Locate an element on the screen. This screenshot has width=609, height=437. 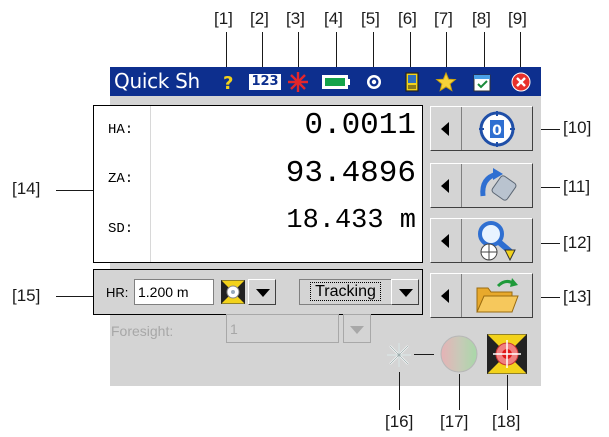
tracking-mode-select: Tracking is located at coordinates (345, 292).